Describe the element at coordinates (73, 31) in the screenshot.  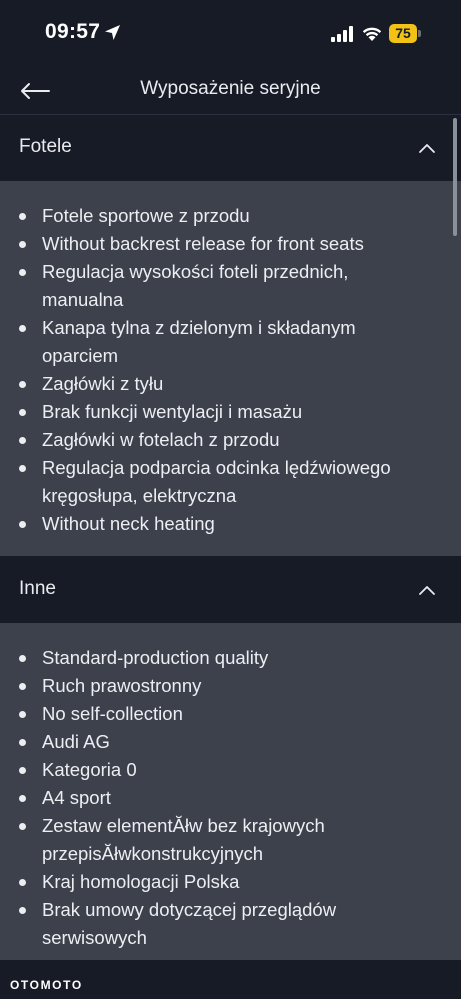
I see `status-time: 09:57` at that location.